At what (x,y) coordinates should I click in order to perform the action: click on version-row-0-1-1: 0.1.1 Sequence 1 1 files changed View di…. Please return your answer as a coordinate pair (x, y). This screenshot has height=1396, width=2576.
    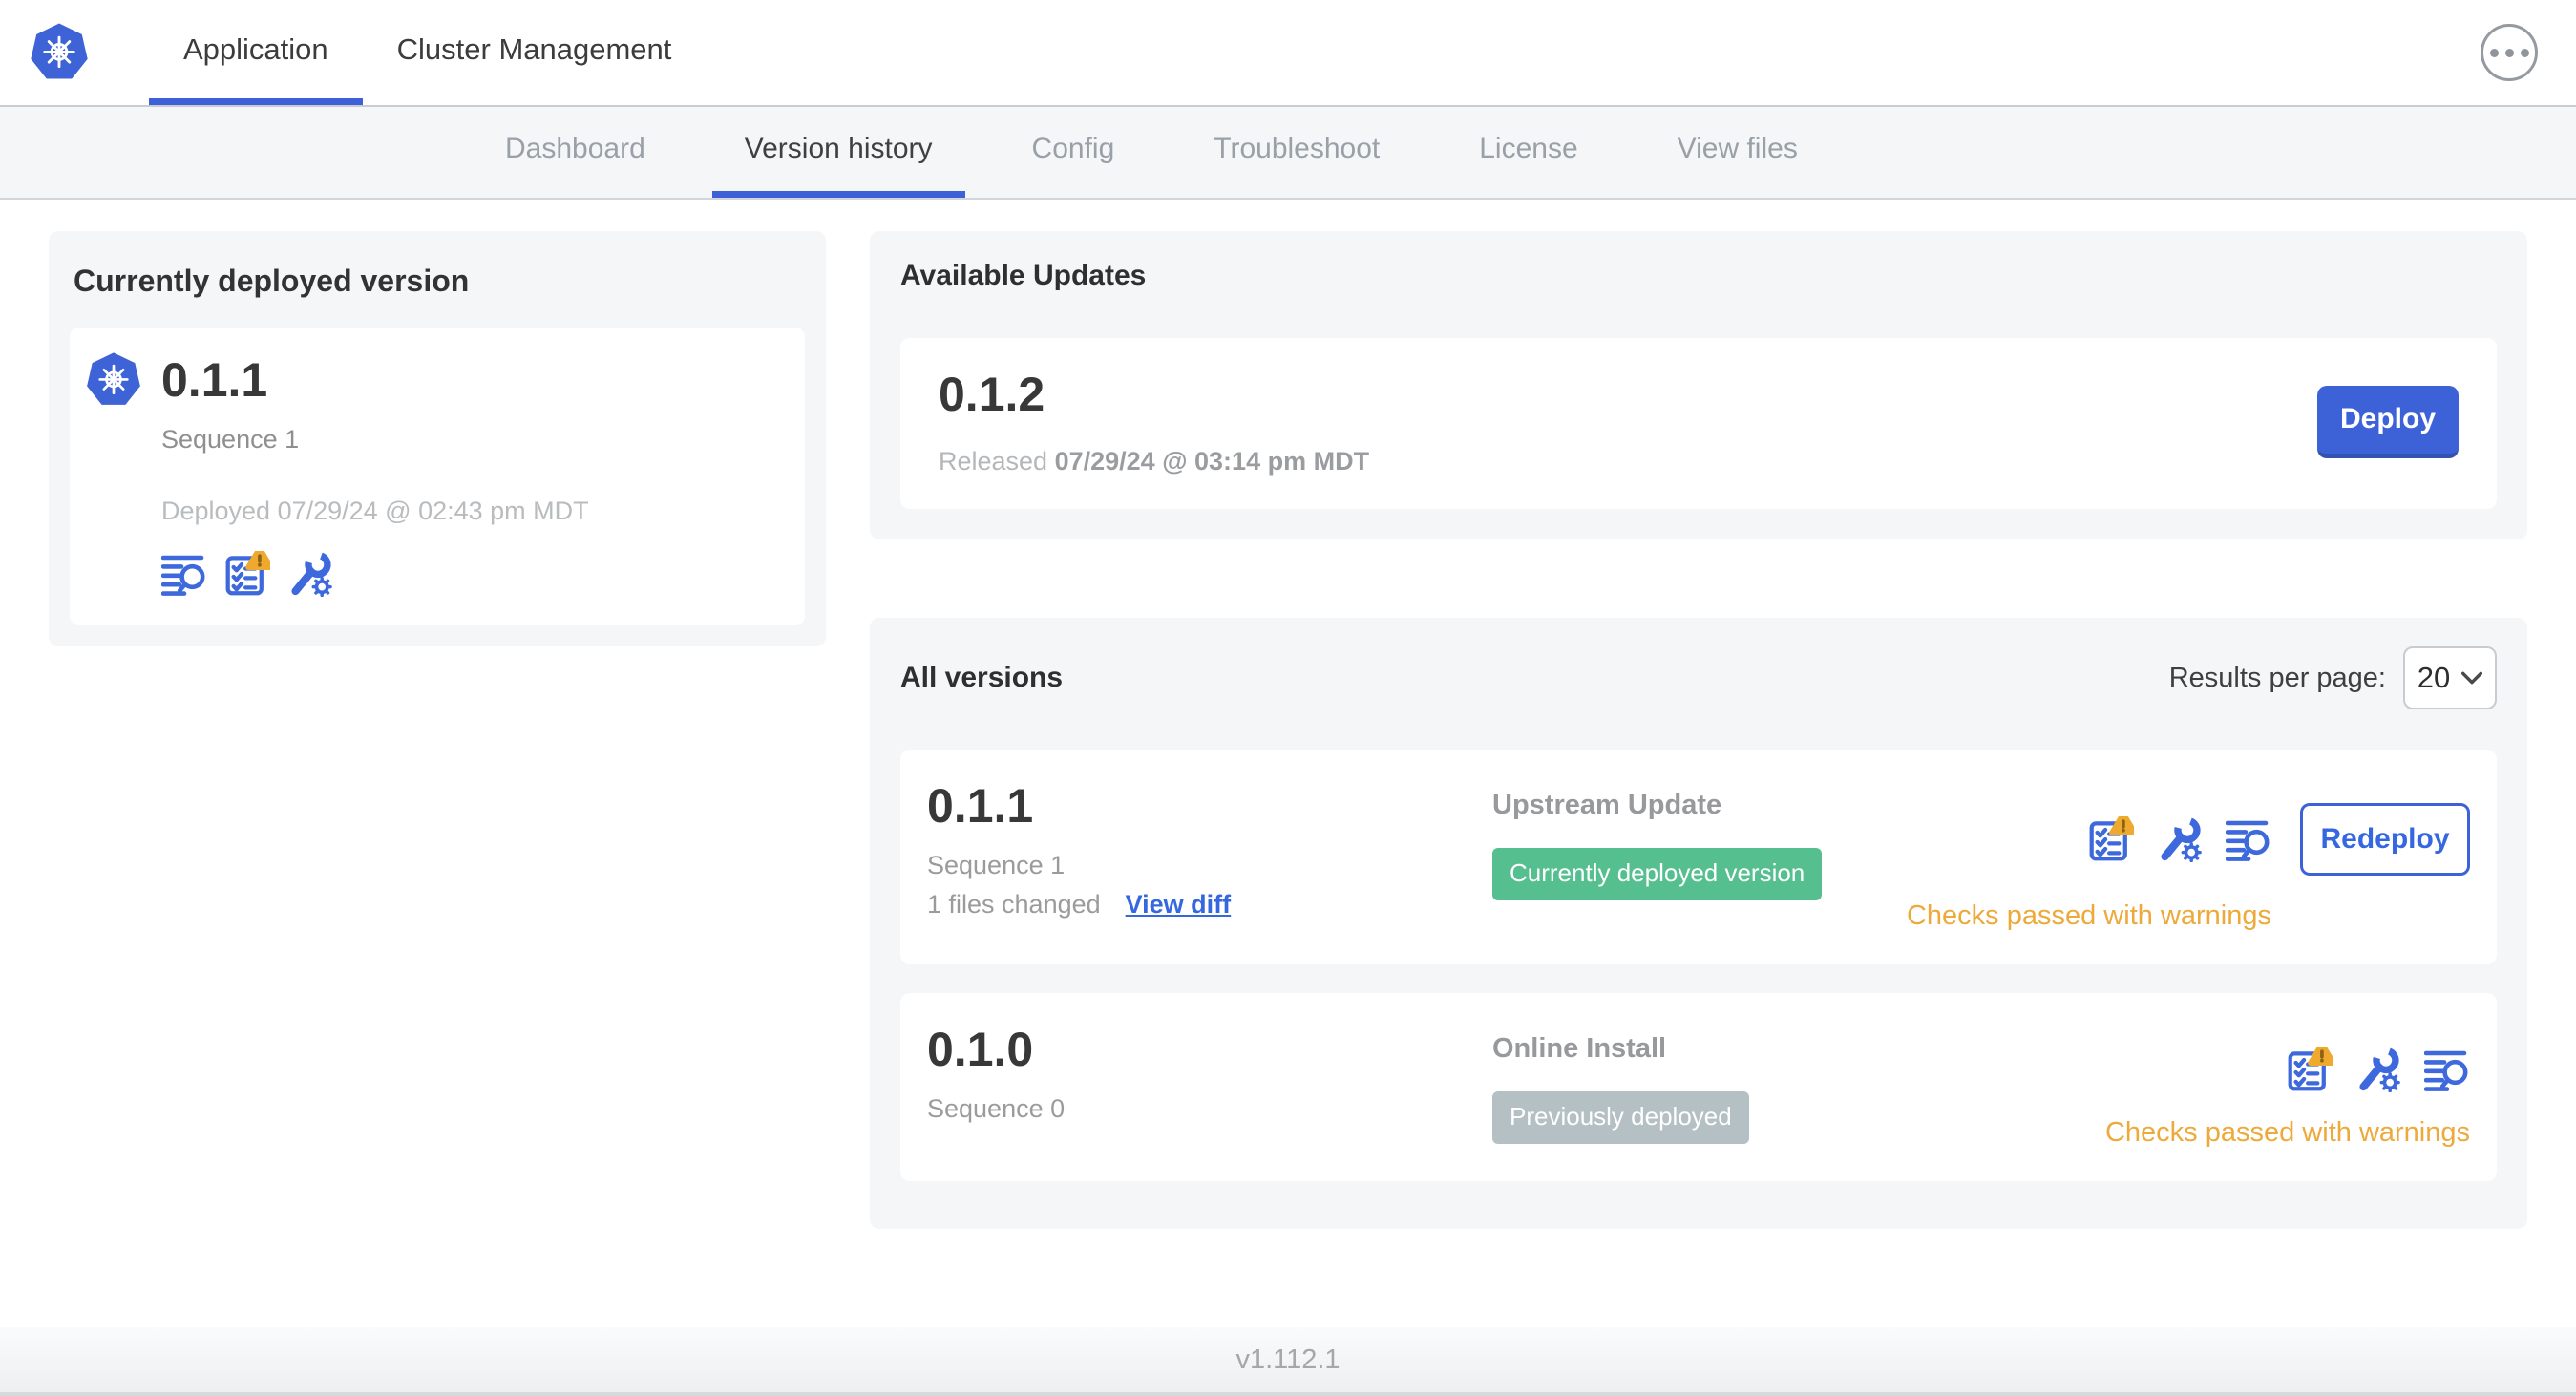
    Looking at the image, I should click on (1698, 857).